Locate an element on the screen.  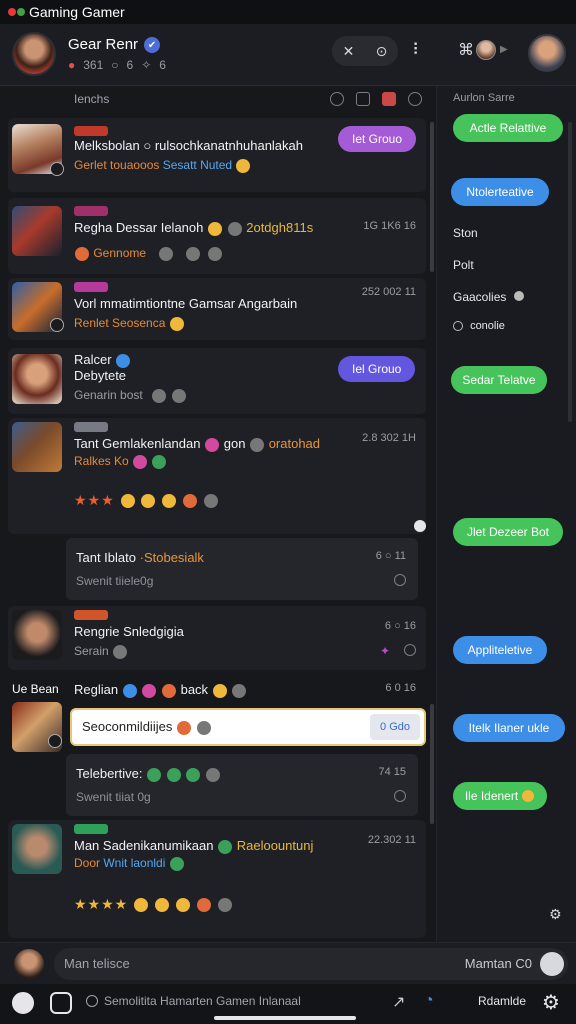
app-brand: Gaming Gamer is located at coordinates (66, 12).